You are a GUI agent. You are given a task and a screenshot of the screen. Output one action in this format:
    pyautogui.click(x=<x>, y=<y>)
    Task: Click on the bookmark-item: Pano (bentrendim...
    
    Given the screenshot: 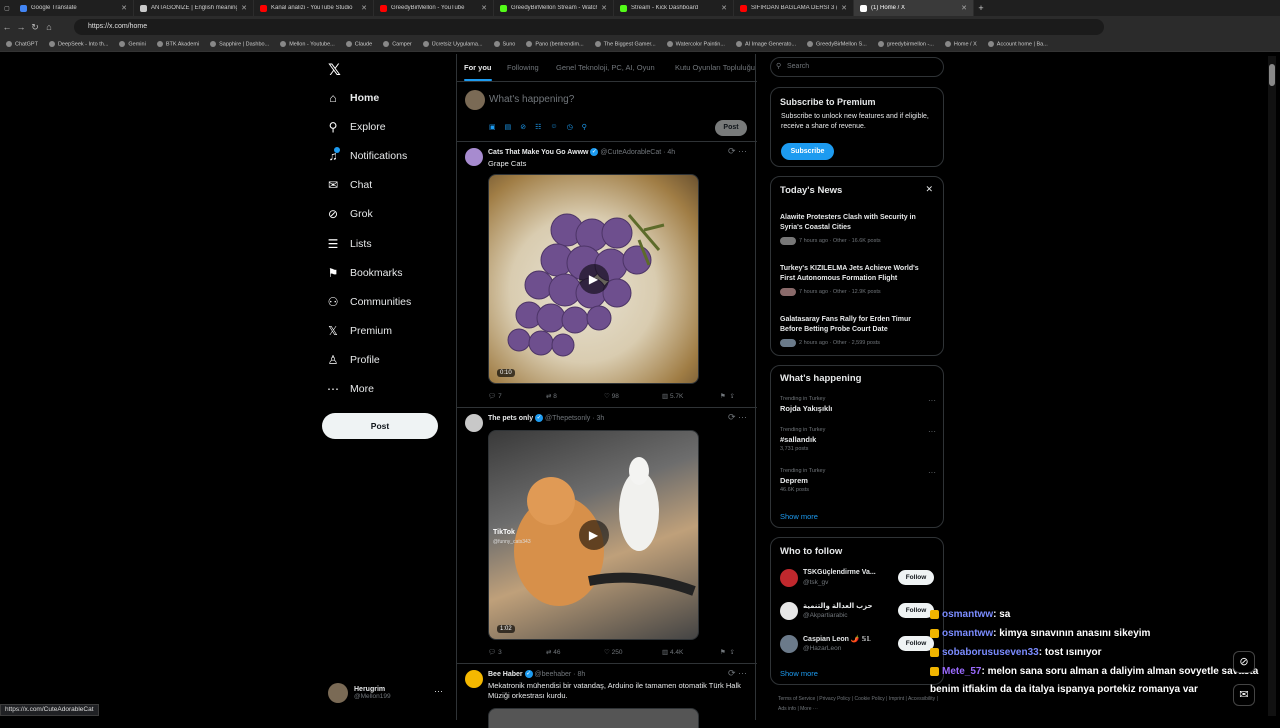 What is the action you would take?
    pyautogui.click(x=555, y=44)
    